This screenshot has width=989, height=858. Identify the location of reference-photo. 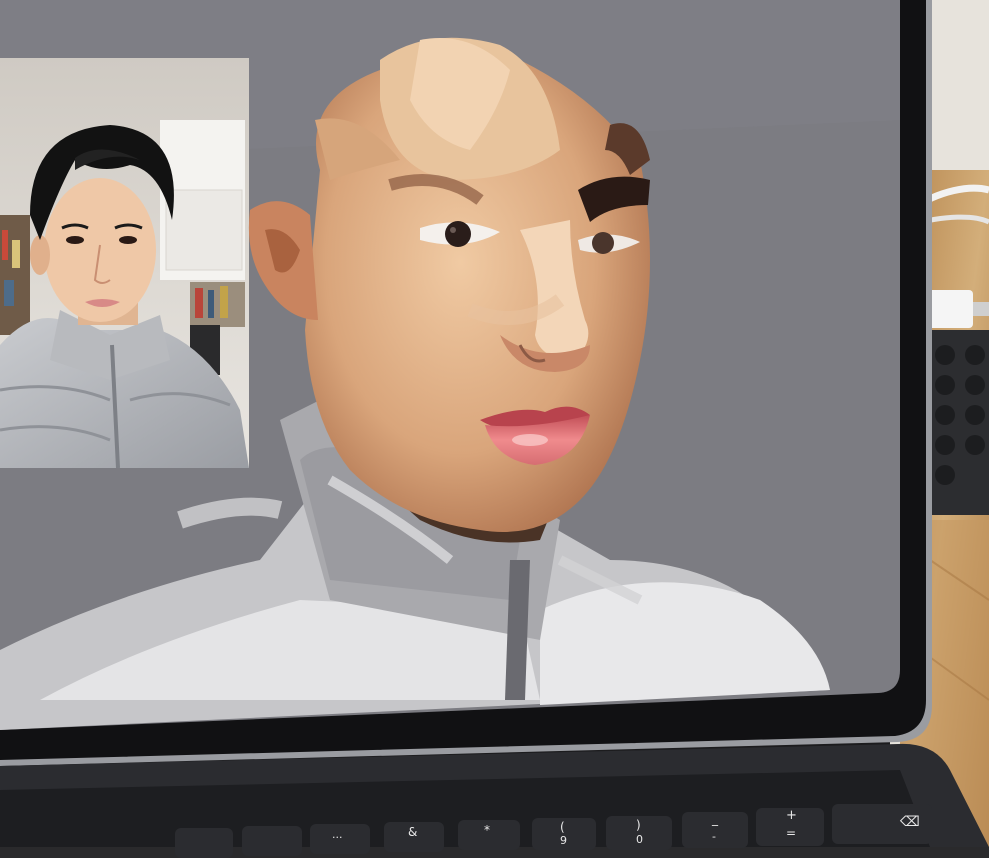
(124, 263).